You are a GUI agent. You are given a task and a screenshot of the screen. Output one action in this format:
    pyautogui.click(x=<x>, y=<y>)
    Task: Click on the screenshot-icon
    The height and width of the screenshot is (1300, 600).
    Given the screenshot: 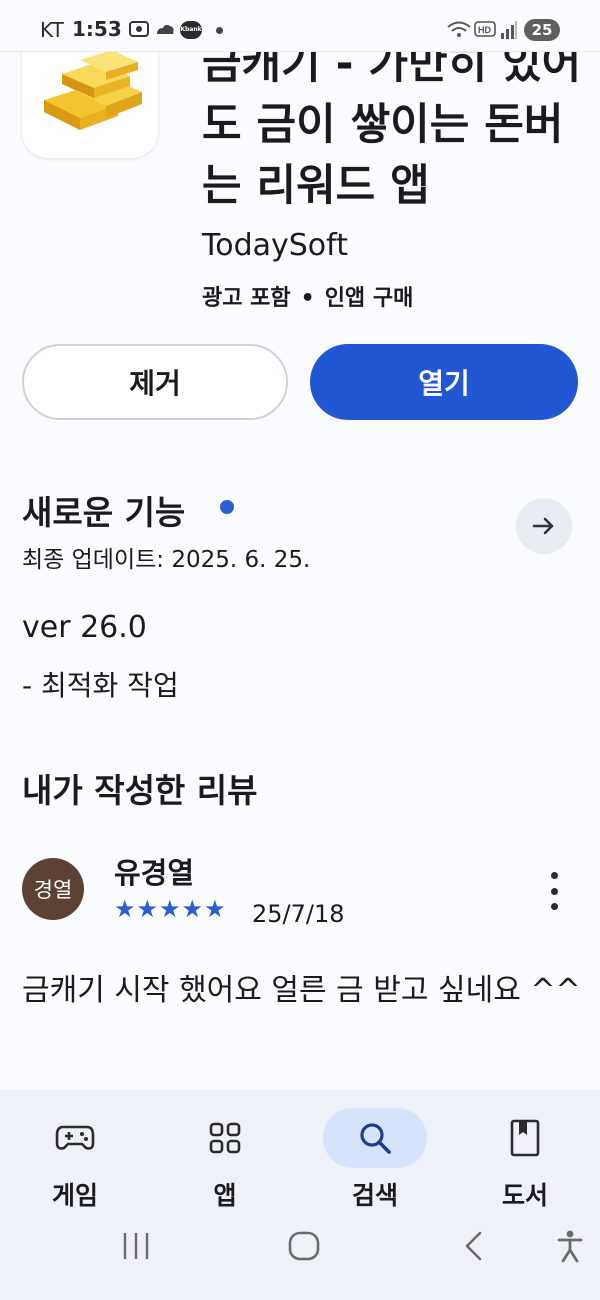 What is the action you would take?
    pyautogui.click(x=139, y=29)
    